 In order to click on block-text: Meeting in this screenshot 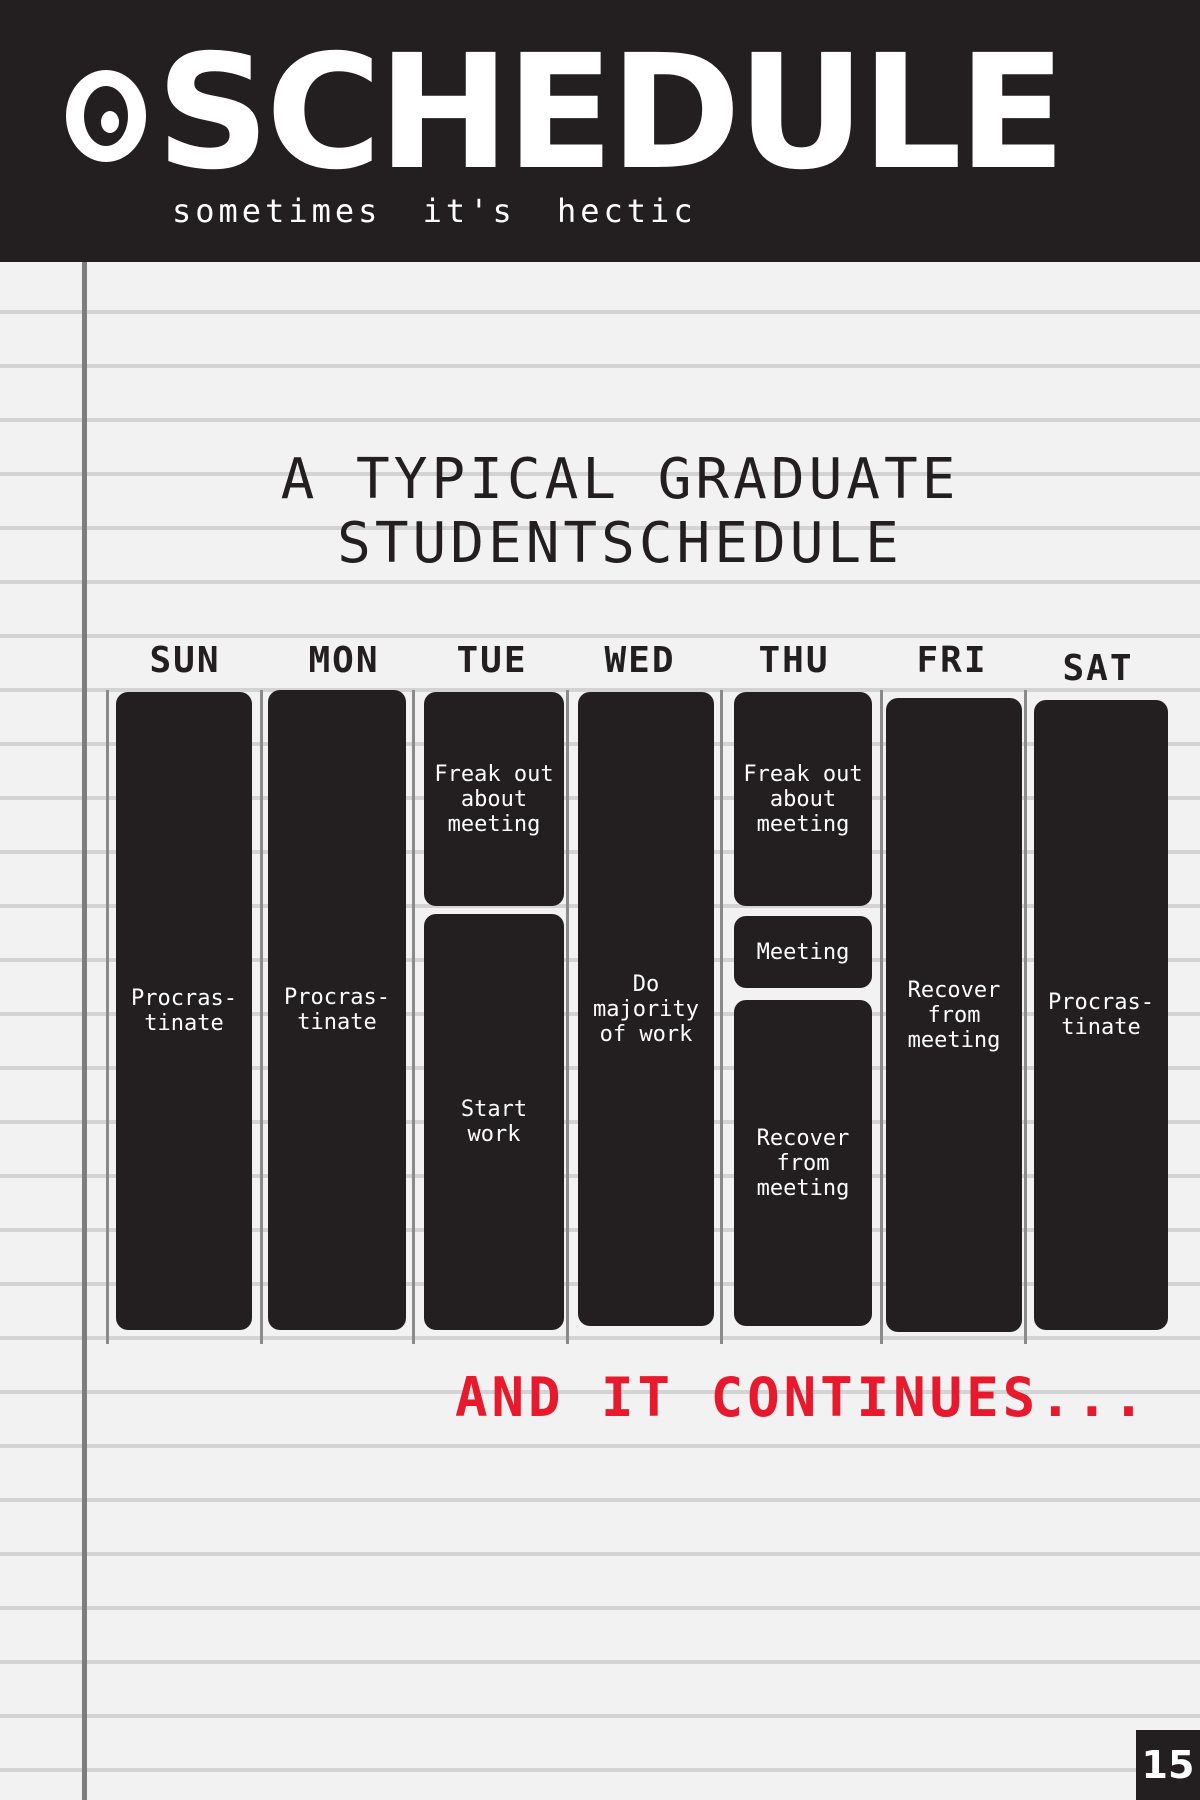, I will do `click(803, 952)`.